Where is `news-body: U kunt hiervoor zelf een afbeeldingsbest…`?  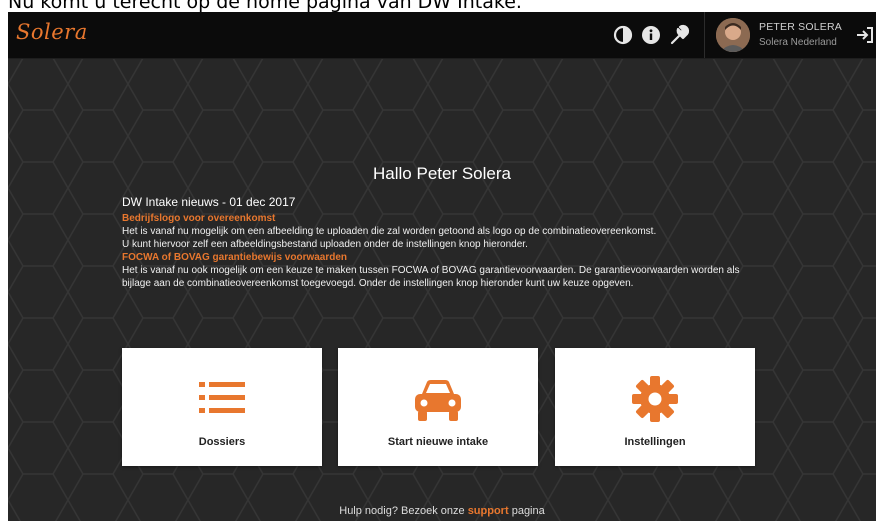
news-body: U kunt hiervoor zelf een afbeeldingsbest… is located at coordinates (325, 244).